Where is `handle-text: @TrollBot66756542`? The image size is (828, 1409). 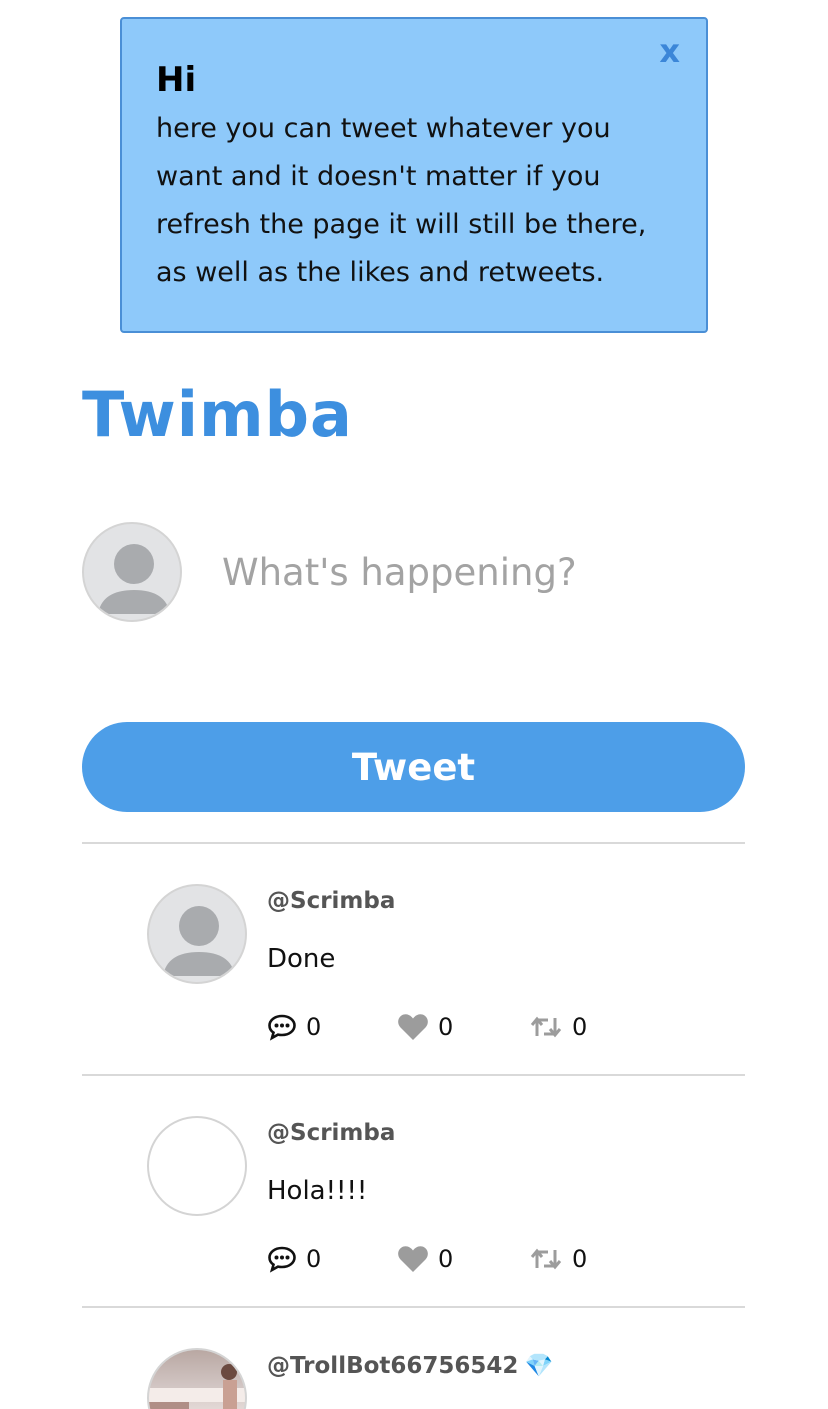 handle-text: @TrollBot66756542 is located at coordinates (393, 1366).